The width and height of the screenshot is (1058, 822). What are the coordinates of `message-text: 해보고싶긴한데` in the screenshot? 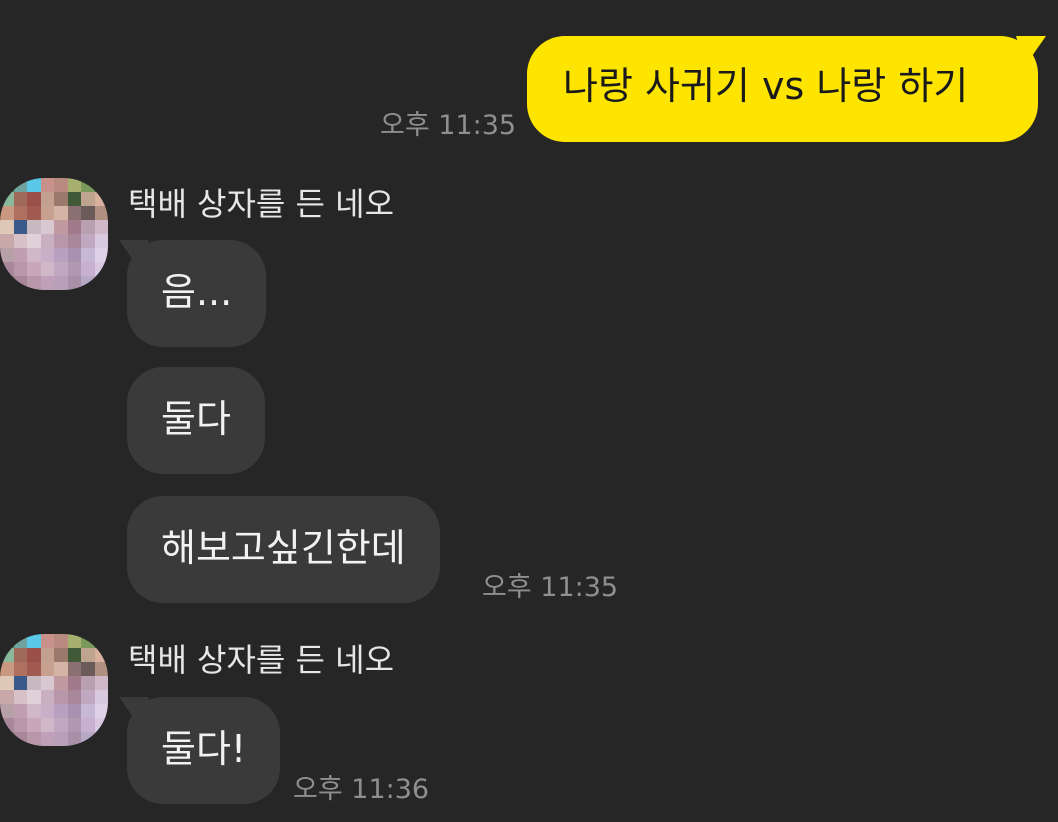 It's located at (283, 548).